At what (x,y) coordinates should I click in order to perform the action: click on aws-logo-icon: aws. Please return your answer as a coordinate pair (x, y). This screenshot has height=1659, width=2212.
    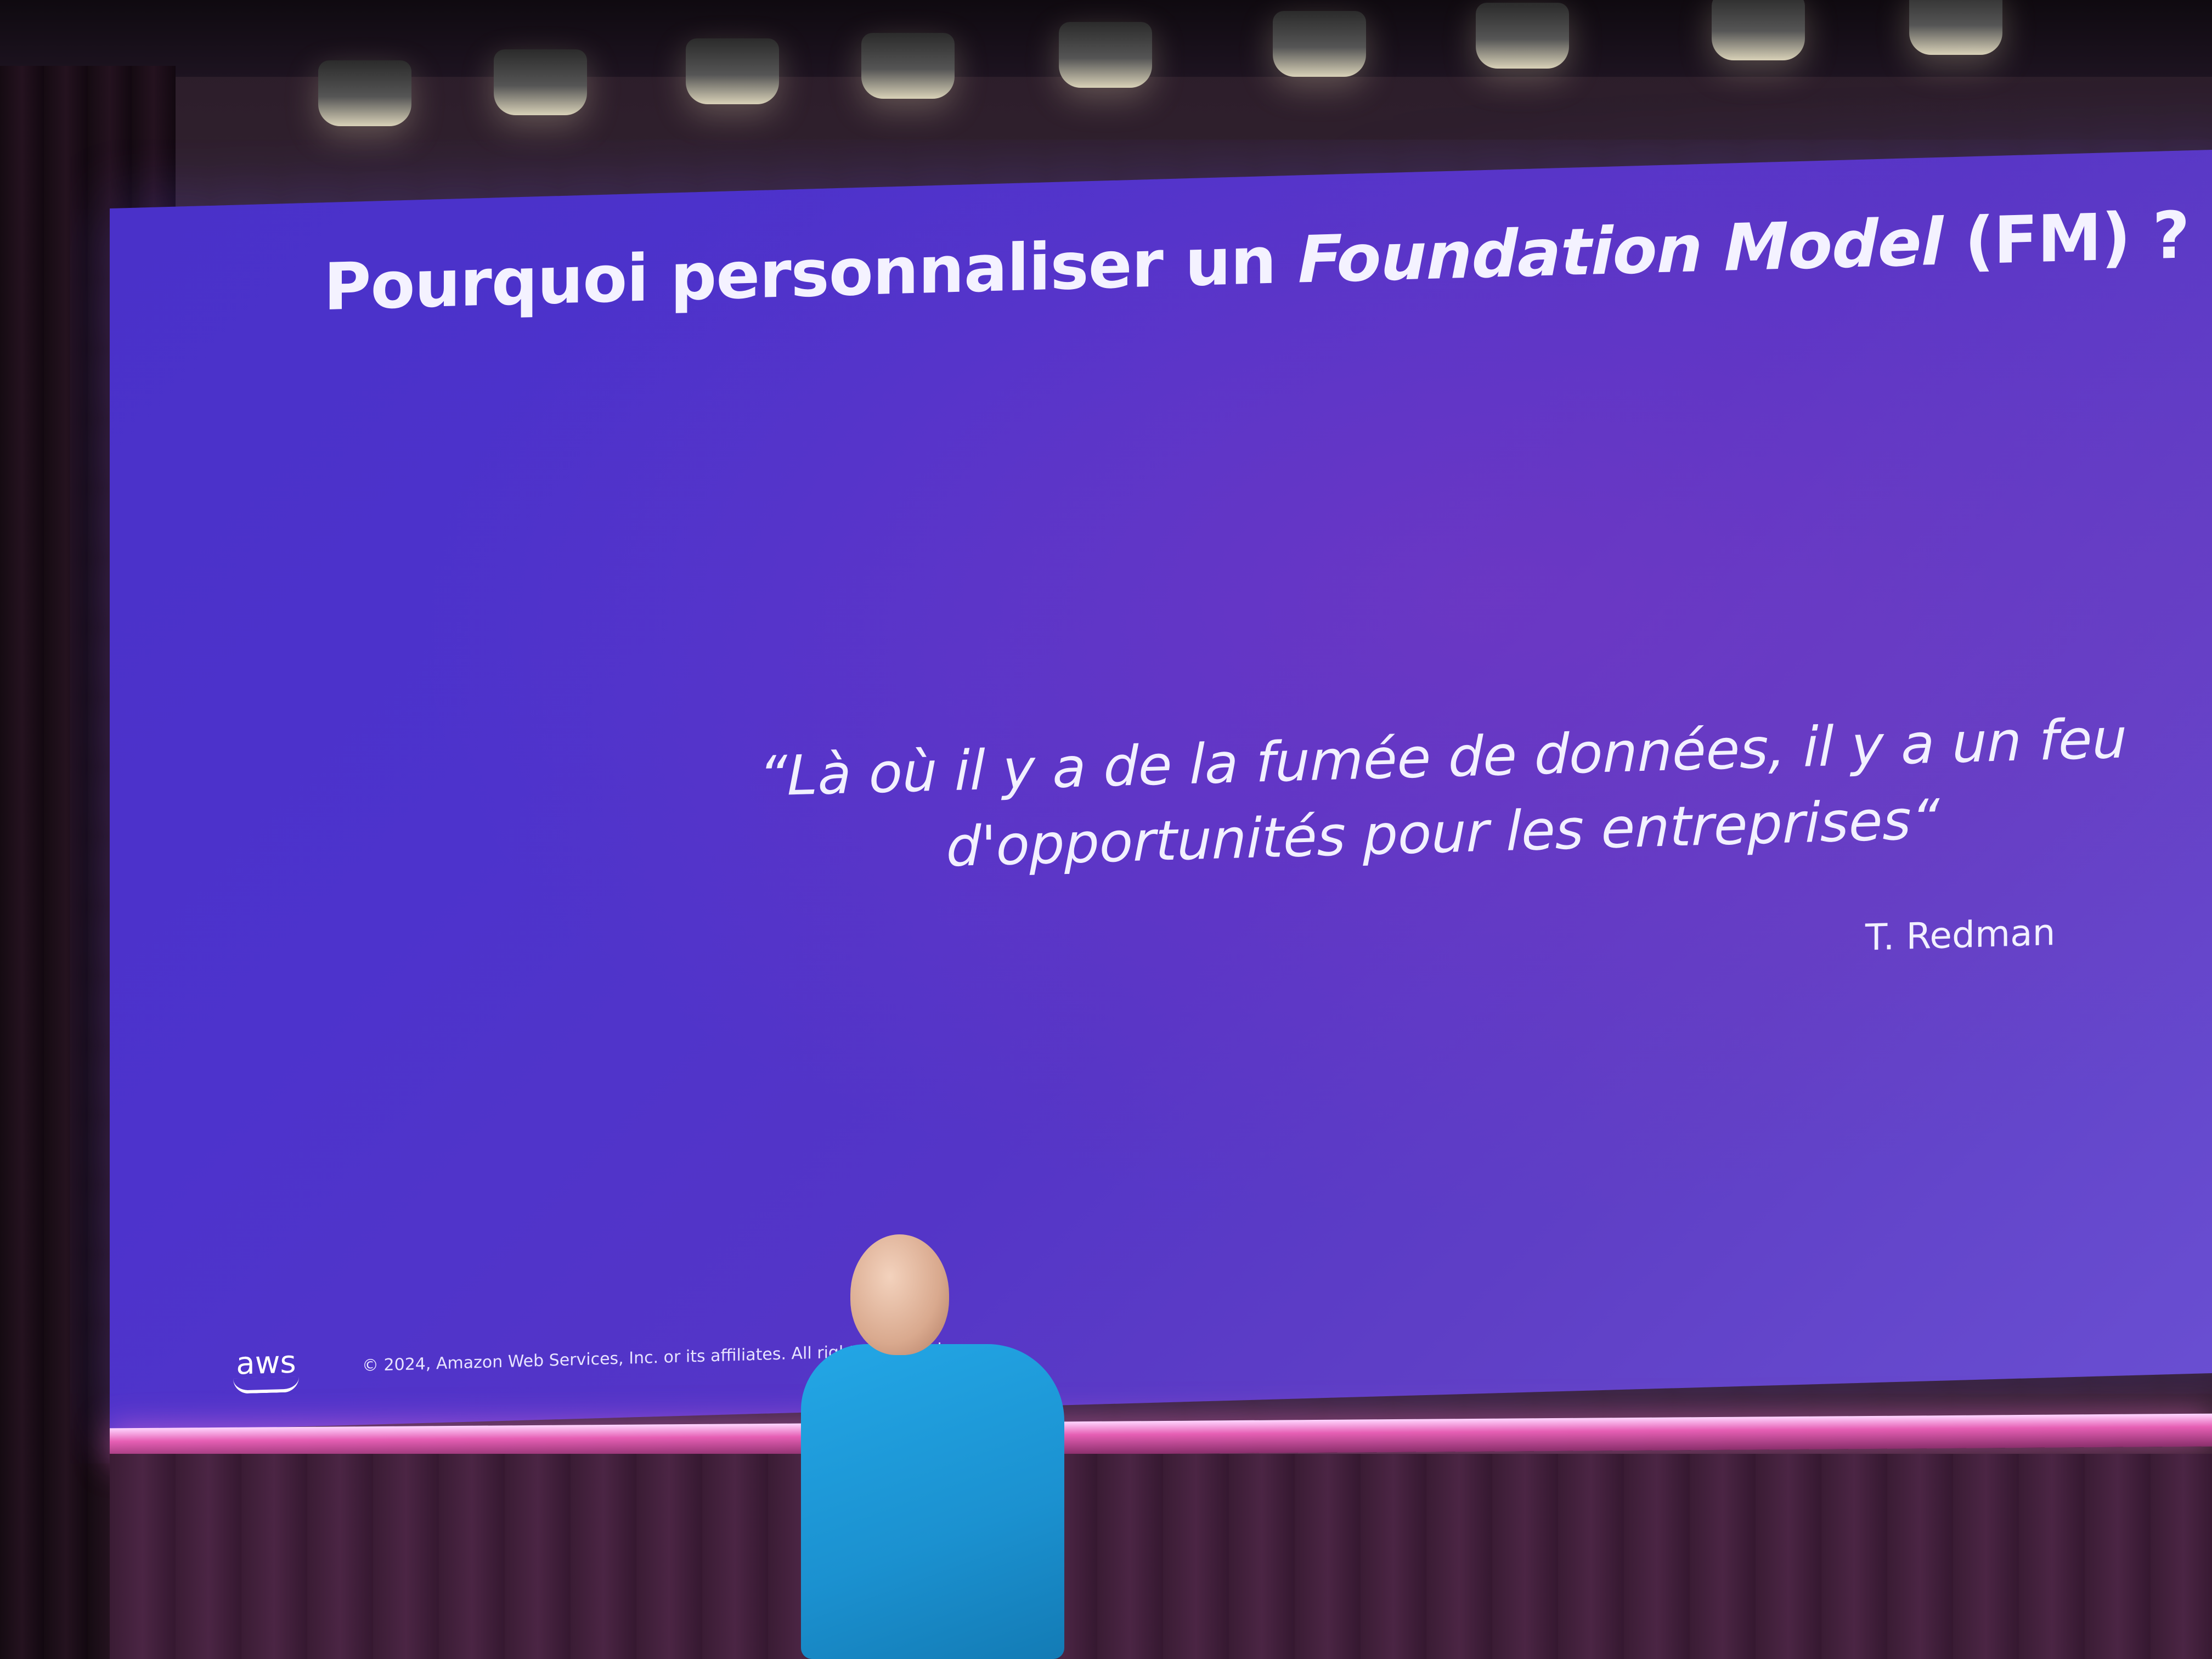
    Looking at the image, I should click on (266, 1370).